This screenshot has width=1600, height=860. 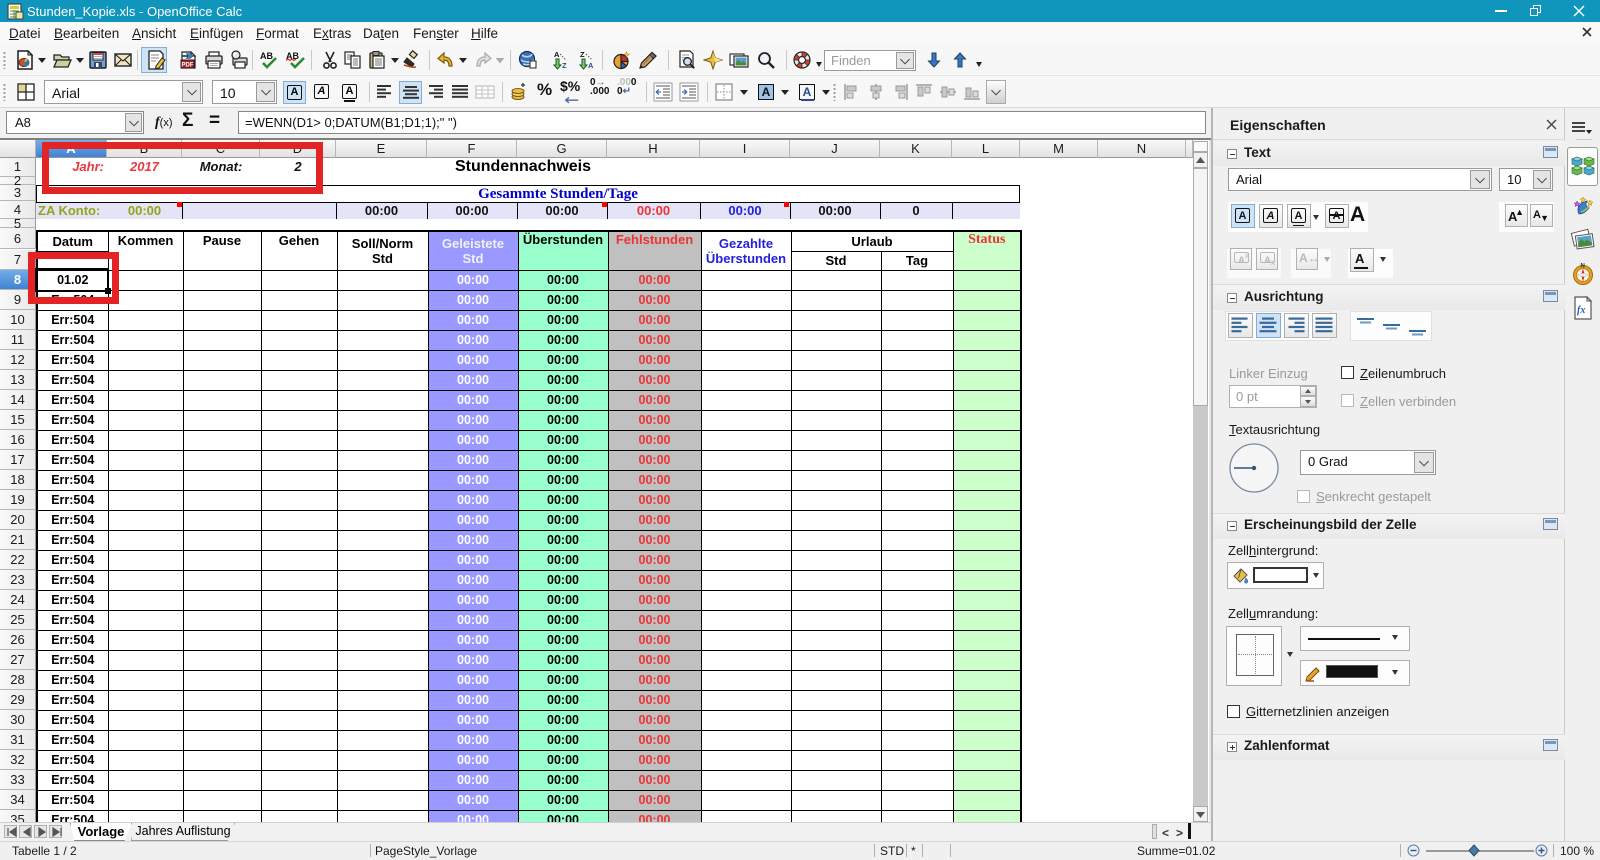 I want to click on svg-text: PDF, so click(x=188, y=66).